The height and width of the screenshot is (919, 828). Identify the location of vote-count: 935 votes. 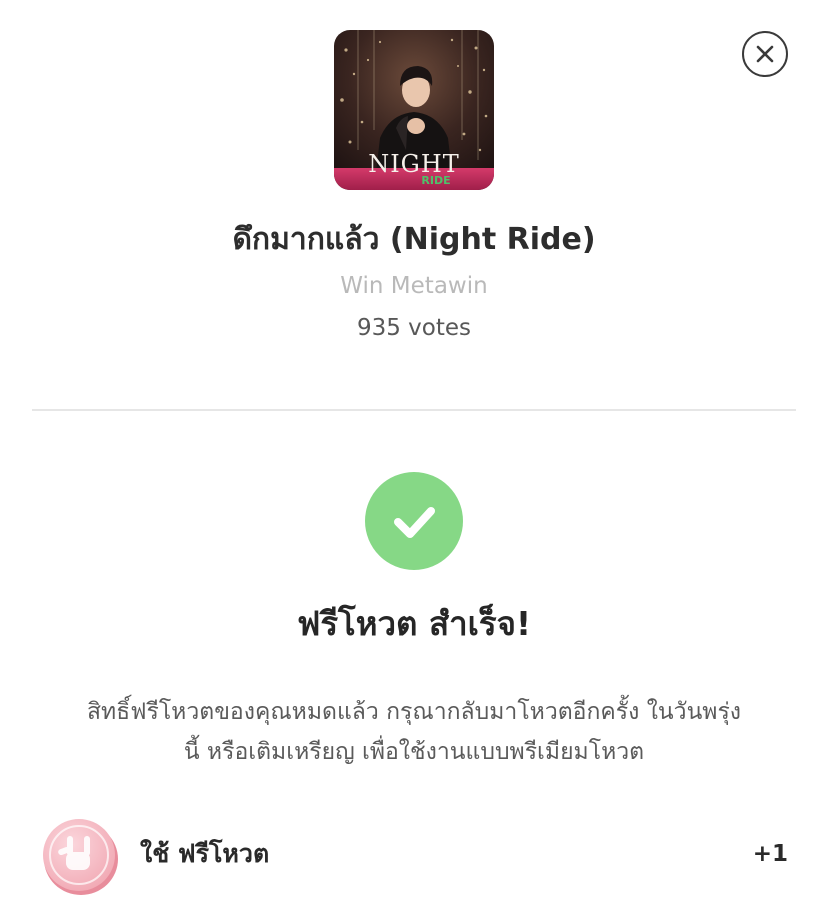
(414, 328).